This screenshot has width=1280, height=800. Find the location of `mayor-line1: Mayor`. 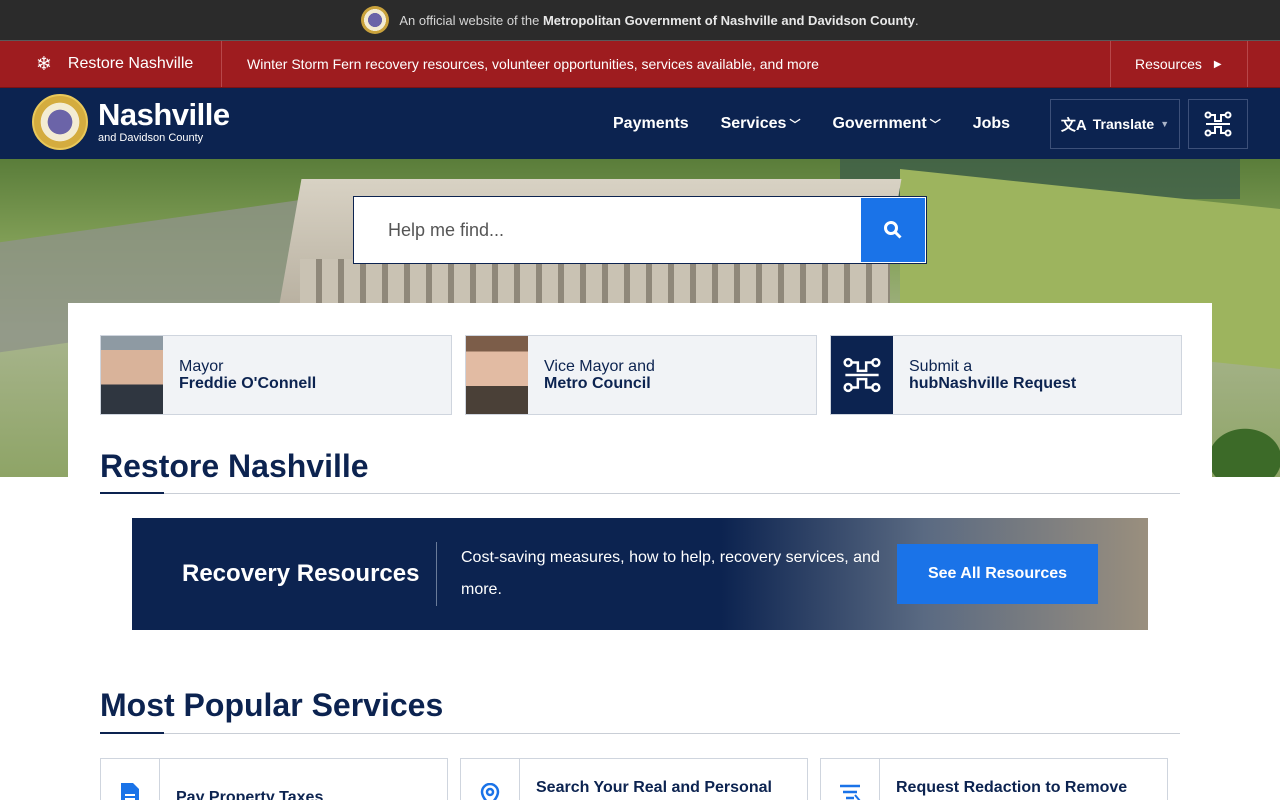

mayor-line1: Mayor is located at coordinates (201, 366).